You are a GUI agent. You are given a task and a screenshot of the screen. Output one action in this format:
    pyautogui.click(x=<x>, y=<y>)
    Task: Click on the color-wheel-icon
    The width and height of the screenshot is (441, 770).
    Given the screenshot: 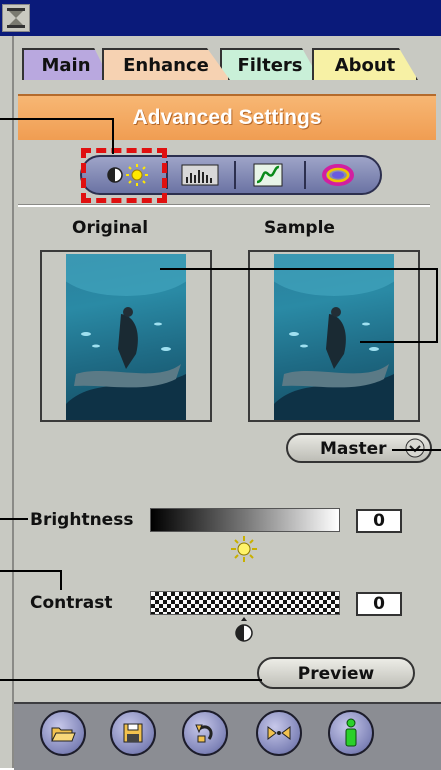 What is the action you would take?
    pyautogui.click(x=338, y=175)
    